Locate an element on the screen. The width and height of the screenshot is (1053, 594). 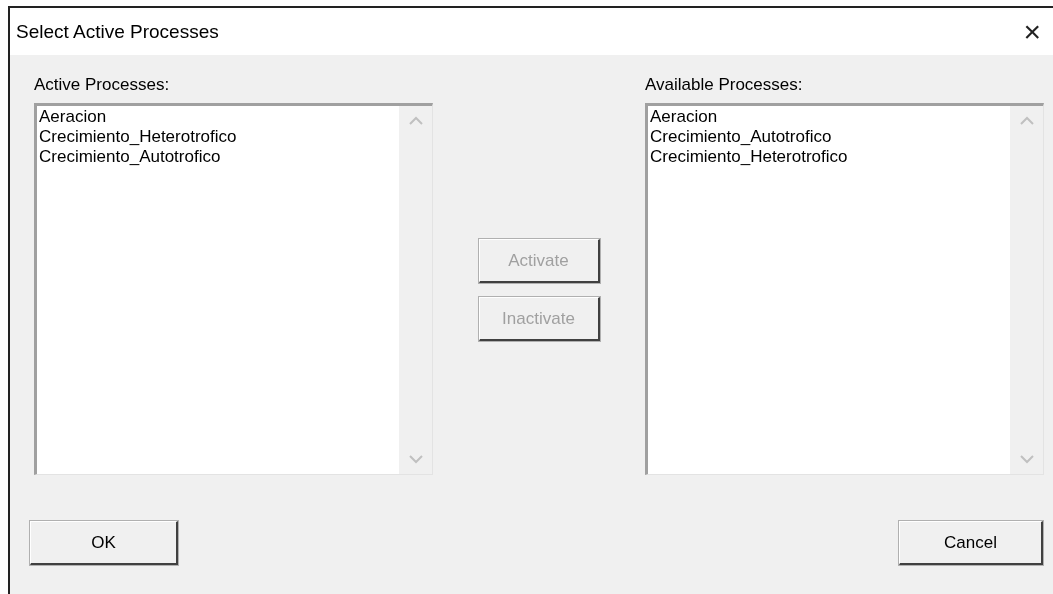
ok-button: OK is located at coordinates (104, 543).